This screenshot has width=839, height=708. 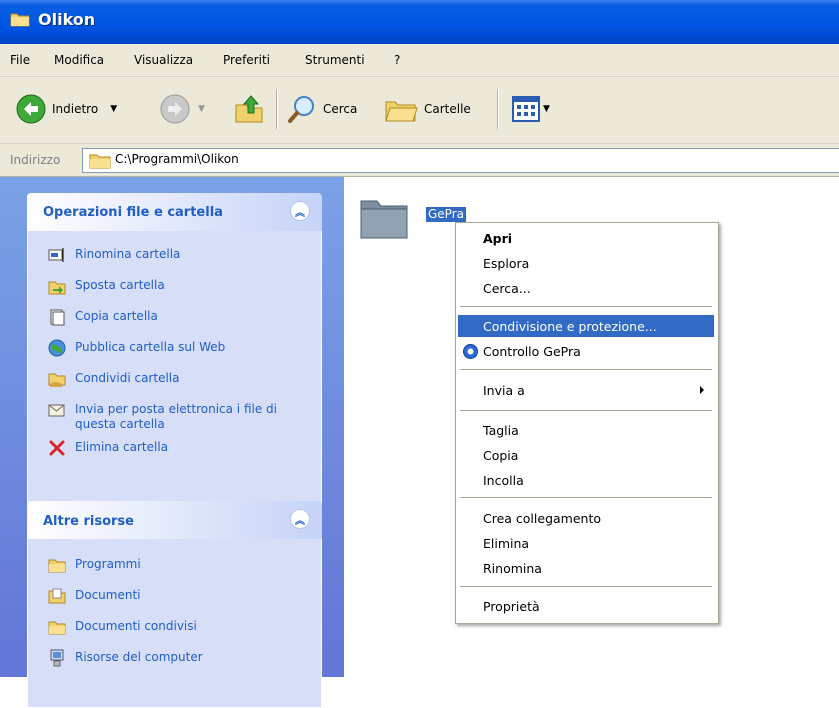 I want to click on back-dropdown-icon: ▼, so click(x=113, y=109).